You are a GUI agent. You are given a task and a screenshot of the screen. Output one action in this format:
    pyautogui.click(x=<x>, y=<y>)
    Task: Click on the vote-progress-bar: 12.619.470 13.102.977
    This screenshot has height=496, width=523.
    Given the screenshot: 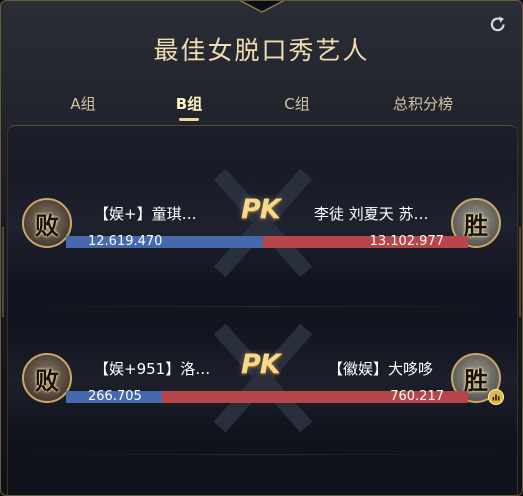 What is the action you would take?
    pyautogui.click(x=267, y=241)
    